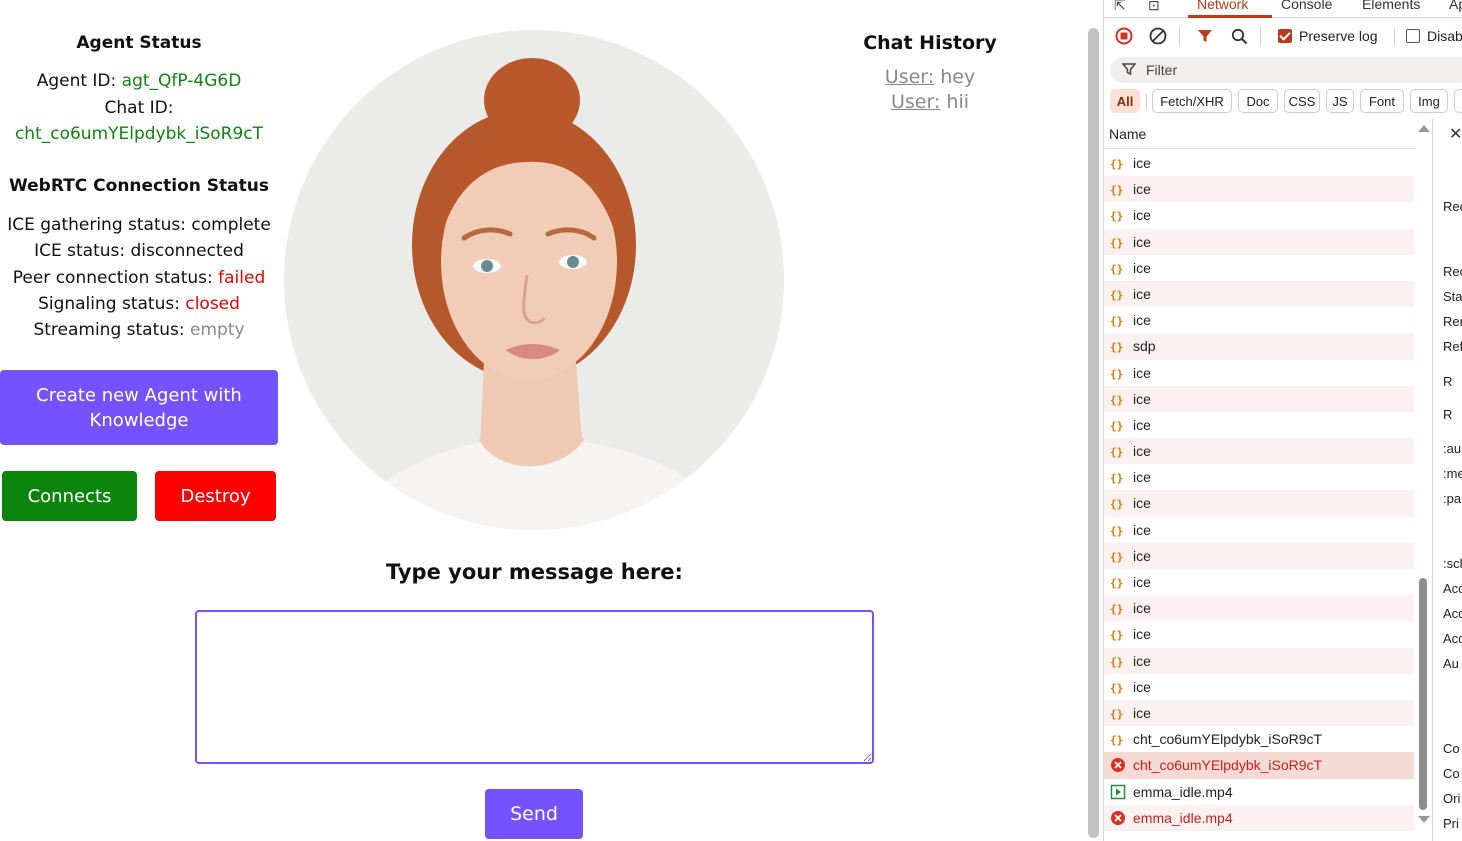  What do you see at coordinates (1118, 765) in the screenshot?
I see `error-icon` at bounding box center [1118, 765].